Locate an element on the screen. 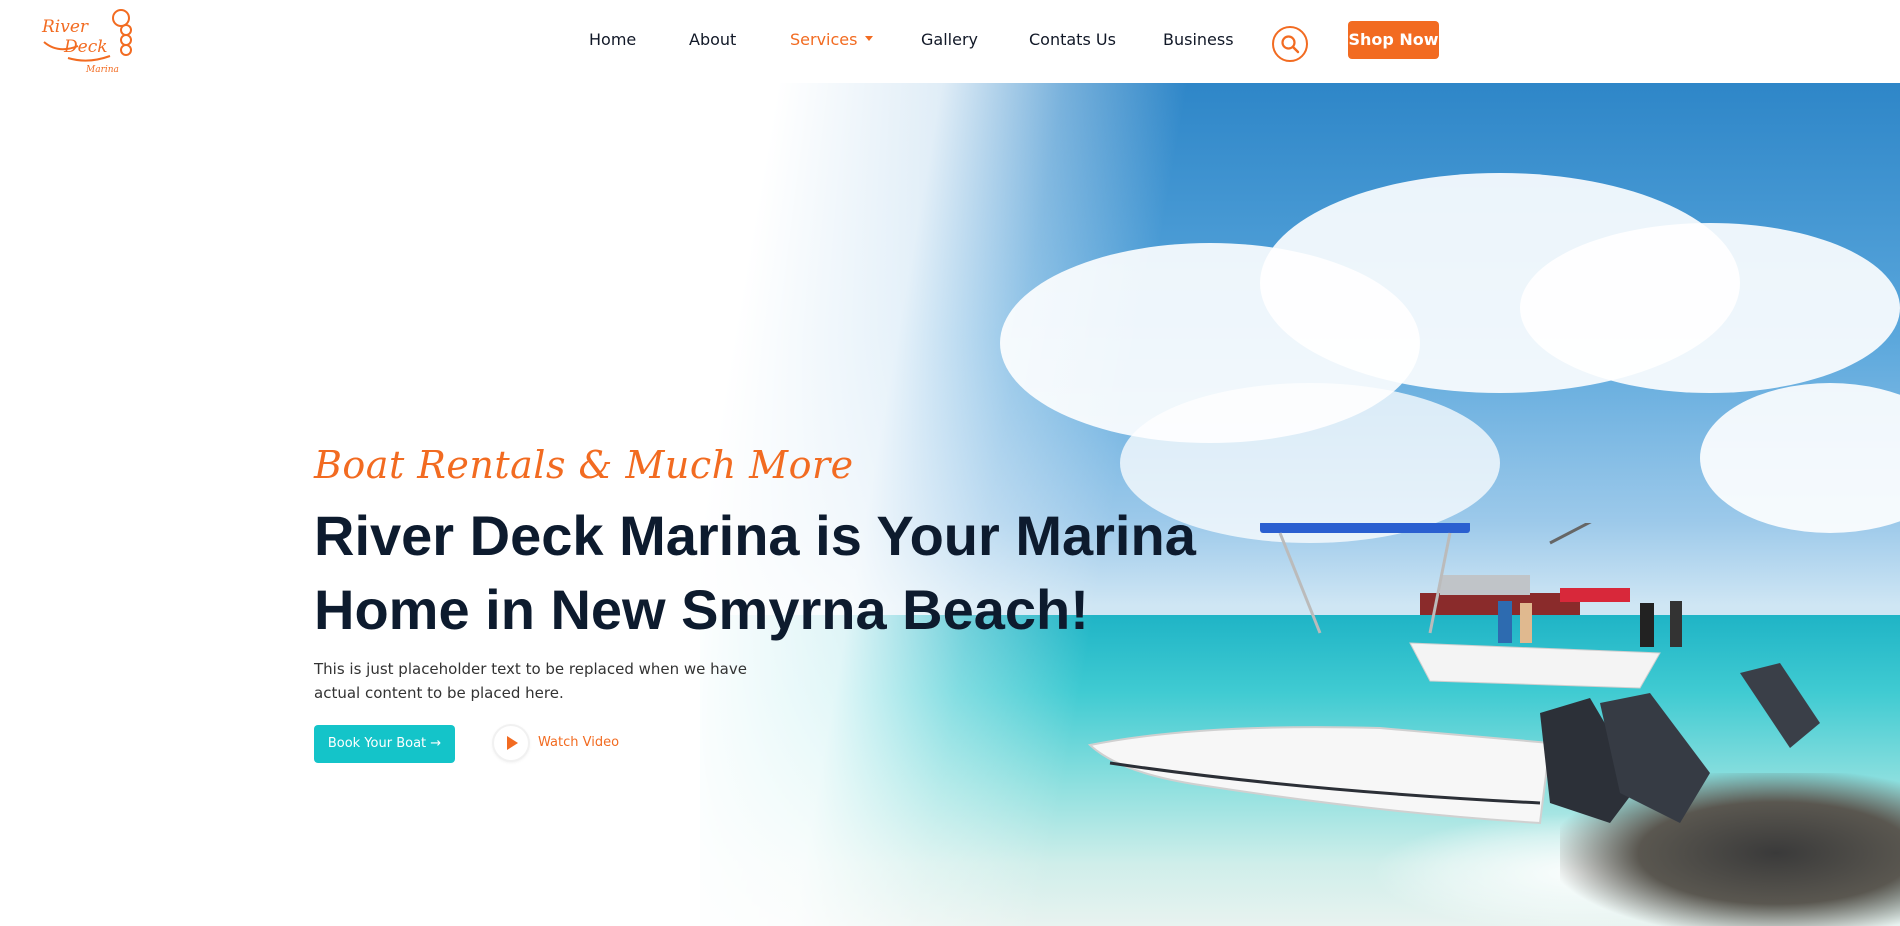  play-icon is located at coordinates (512, 743).